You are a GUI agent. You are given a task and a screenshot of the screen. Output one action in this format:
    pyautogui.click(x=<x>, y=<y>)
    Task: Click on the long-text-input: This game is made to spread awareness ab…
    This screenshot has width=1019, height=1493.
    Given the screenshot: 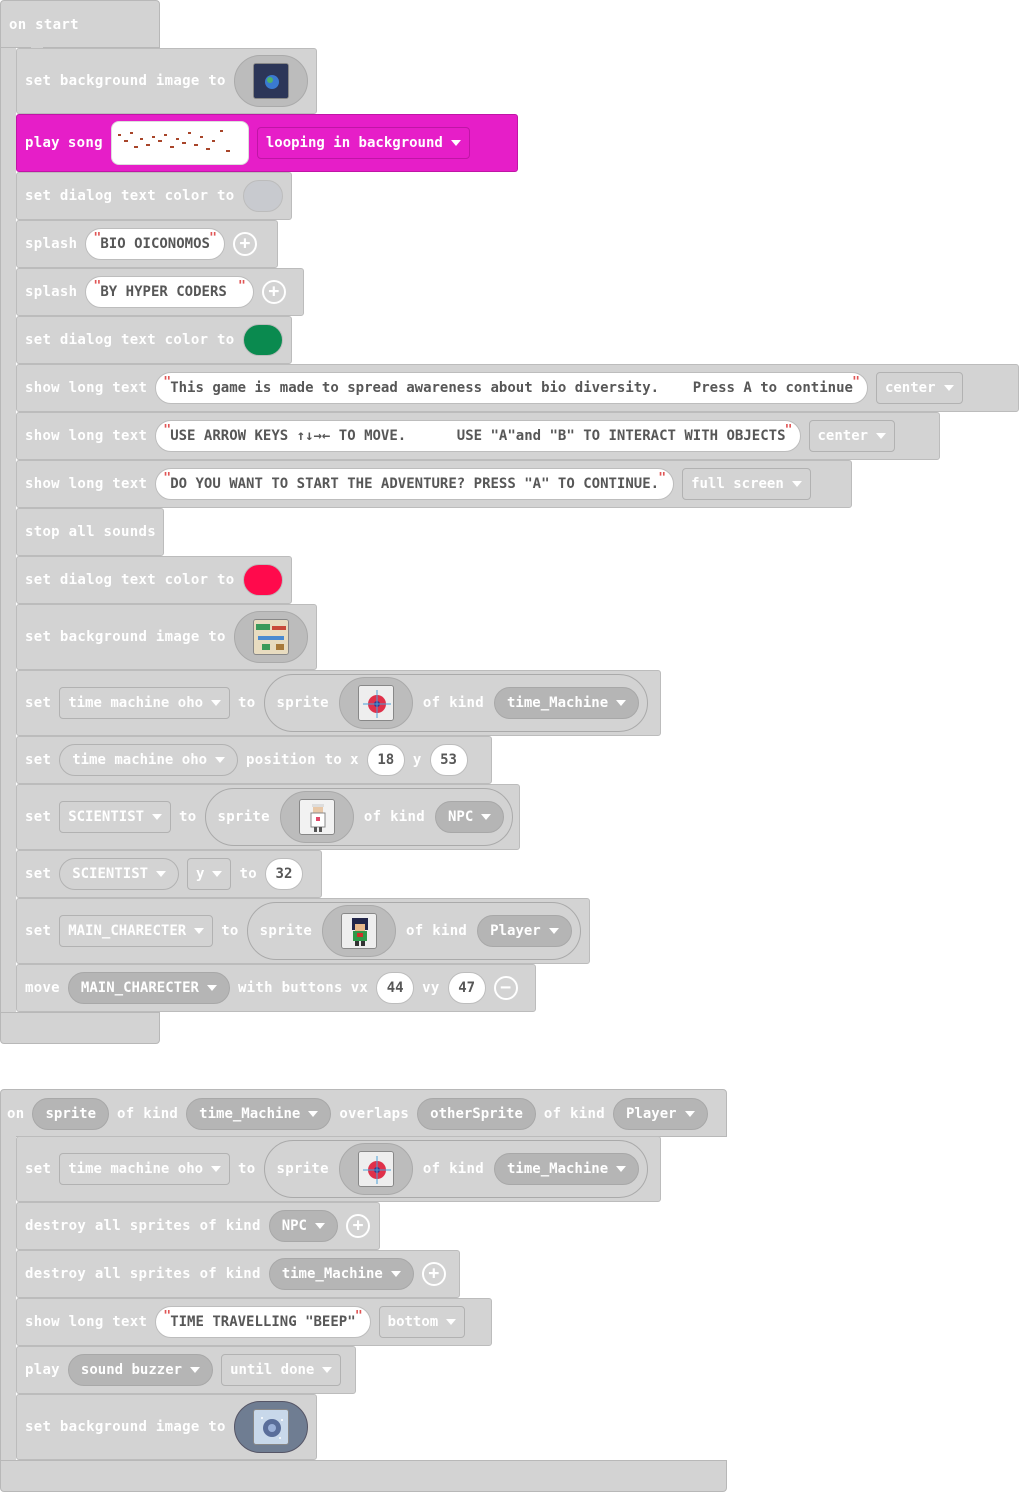 What is the action you would take?
    pyautogui.click(x=511, y=388)
    